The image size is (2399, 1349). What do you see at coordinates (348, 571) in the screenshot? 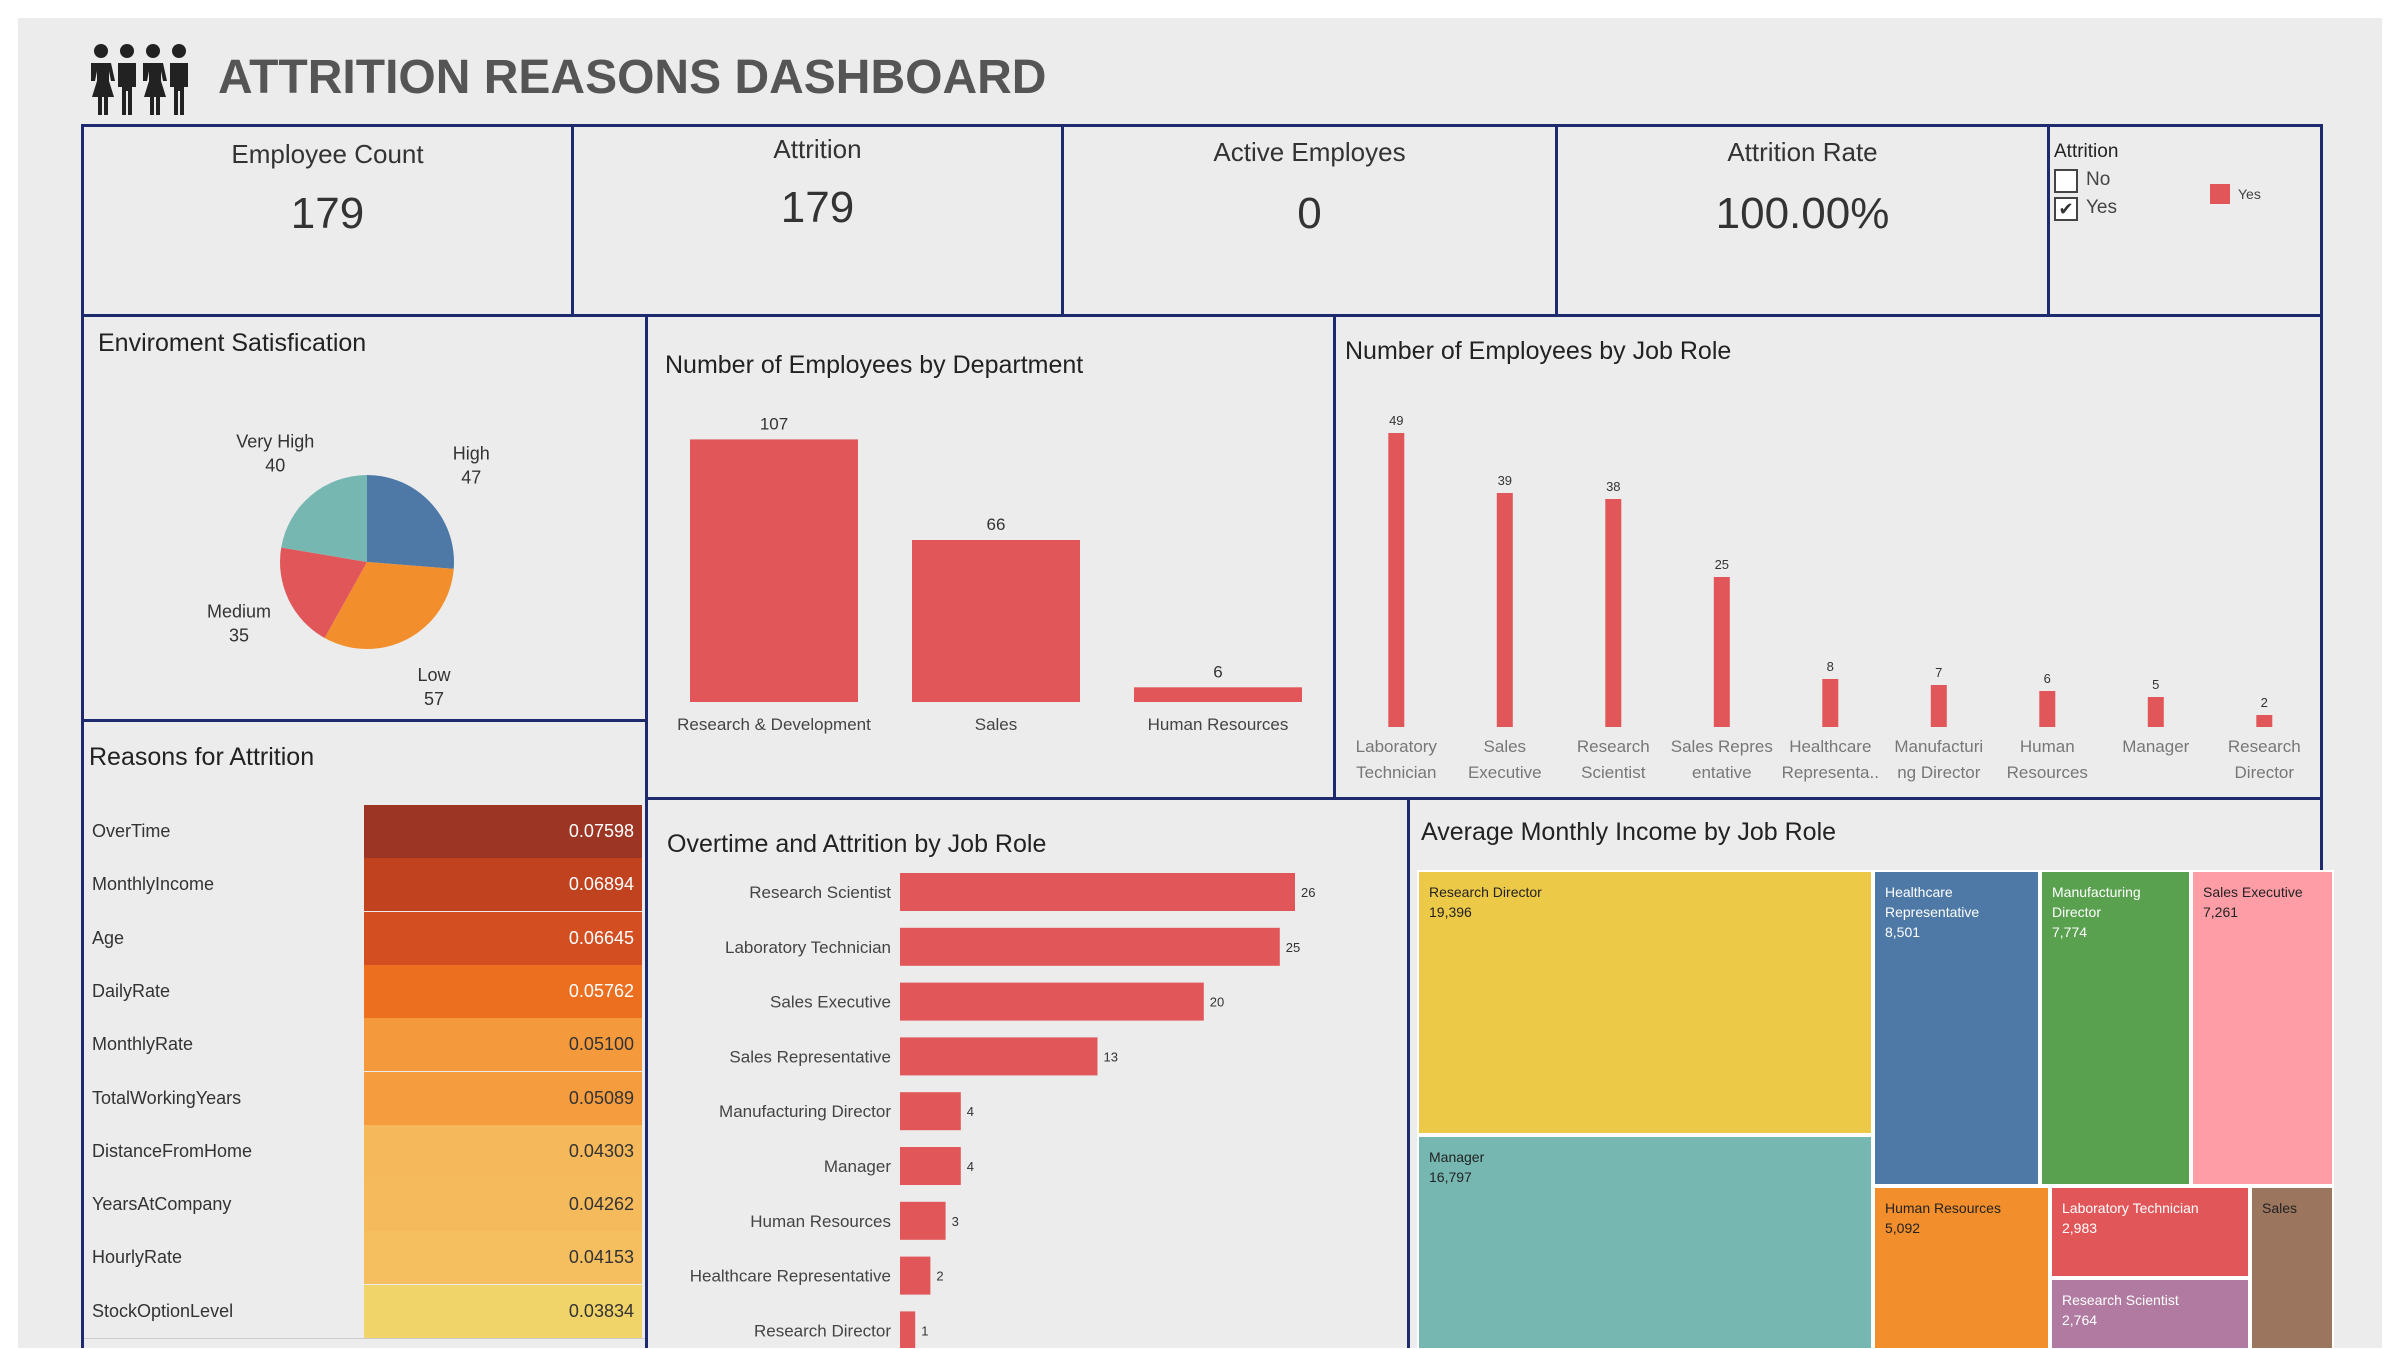
I see `pie-chart: High 47 Low 57 Medium 35 Very High 40` at bounding box center [348, 571].